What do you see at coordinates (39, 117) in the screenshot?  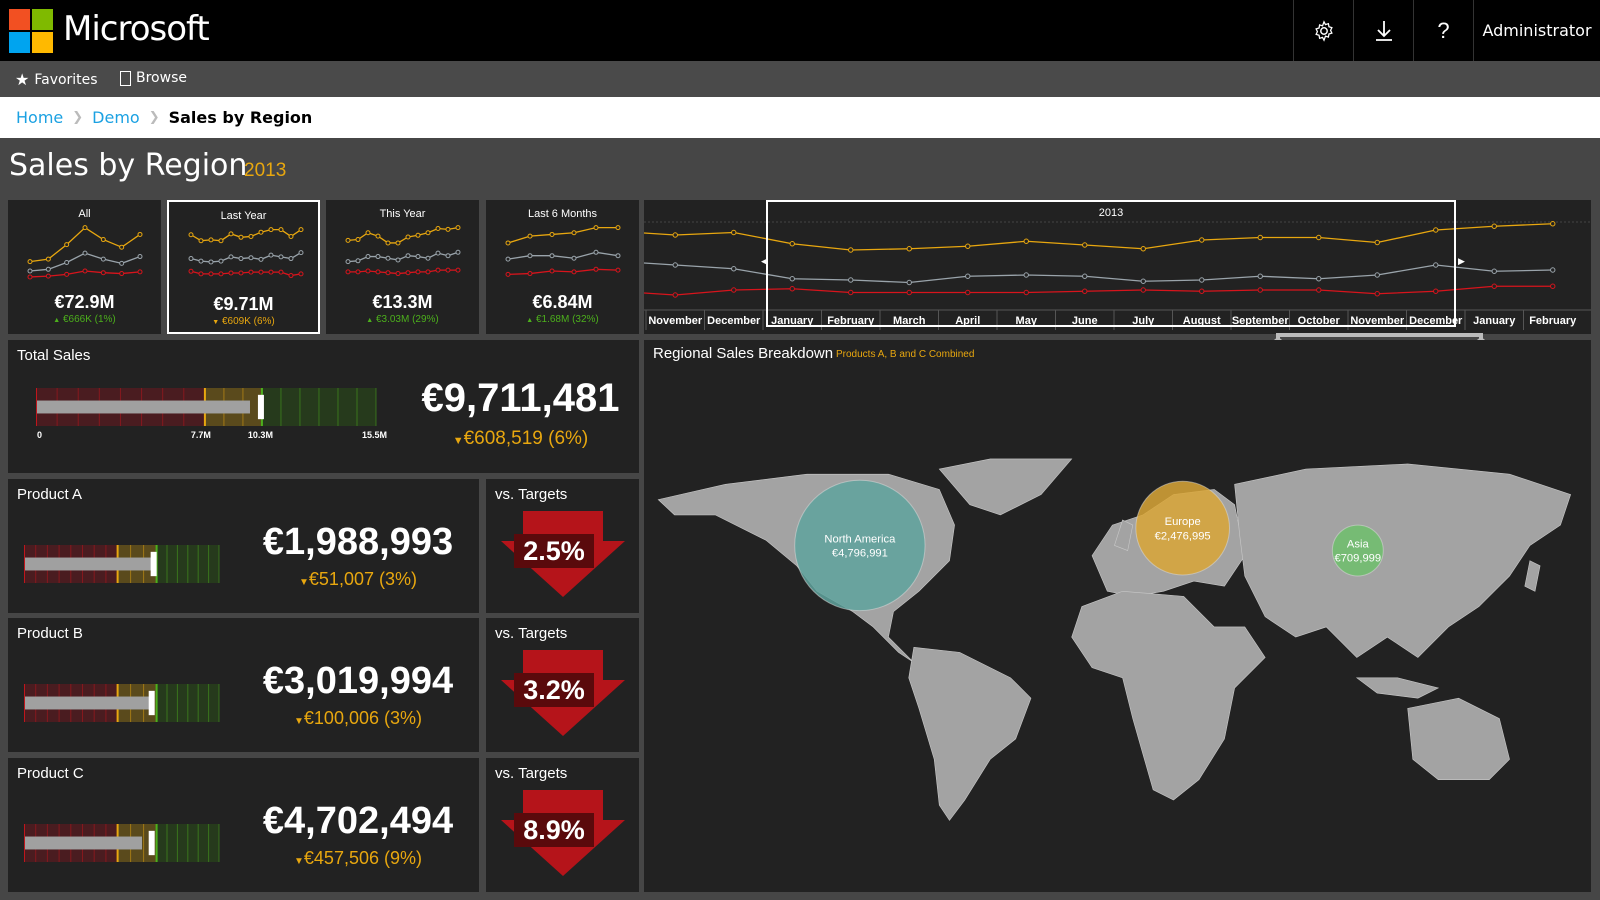 I see `breadcrumb-home: Home` at bounding box center [39, 117].